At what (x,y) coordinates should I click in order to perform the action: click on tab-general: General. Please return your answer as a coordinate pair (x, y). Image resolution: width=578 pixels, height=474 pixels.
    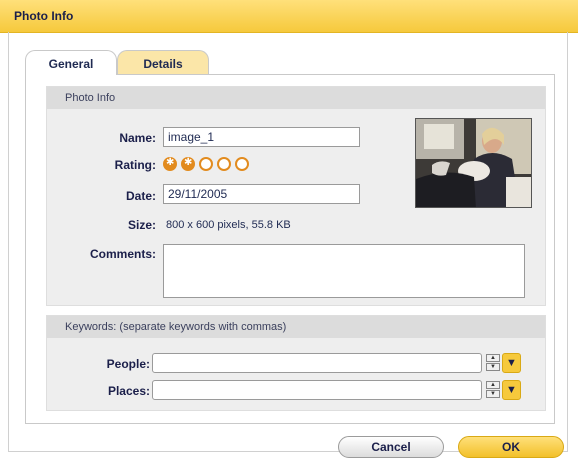
    Looking at the image, I should click on (71, 62).